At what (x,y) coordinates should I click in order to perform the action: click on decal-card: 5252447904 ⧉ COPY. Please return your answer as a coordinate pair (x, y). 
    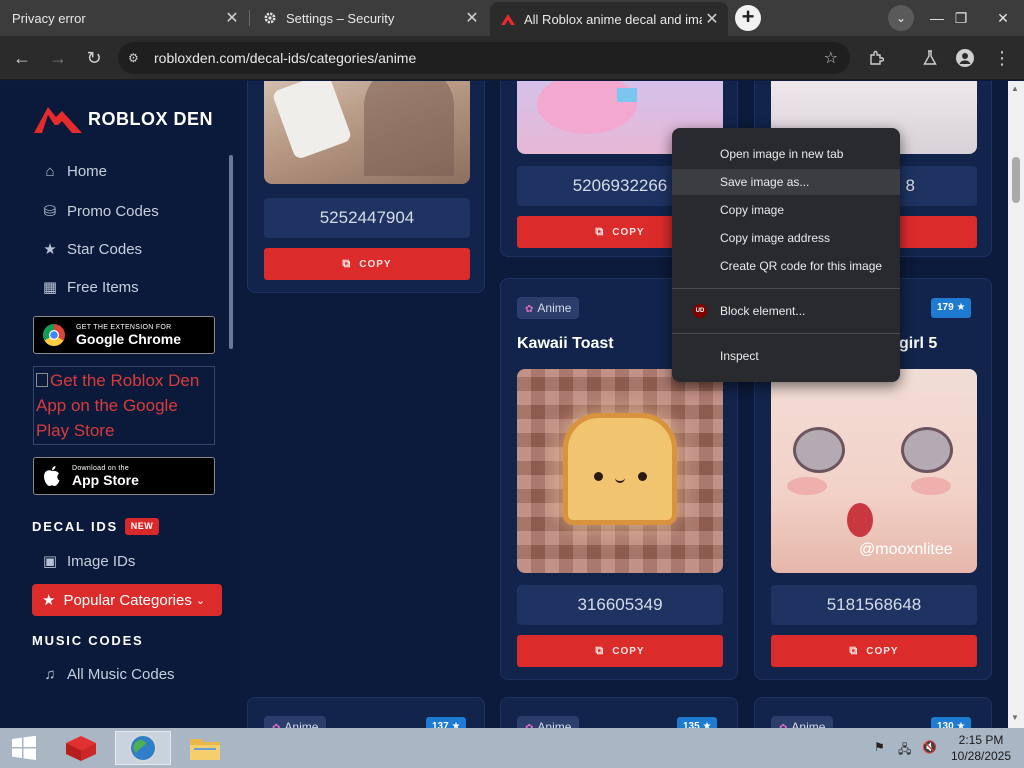
    Looking at the image, I should click on (366, 187).